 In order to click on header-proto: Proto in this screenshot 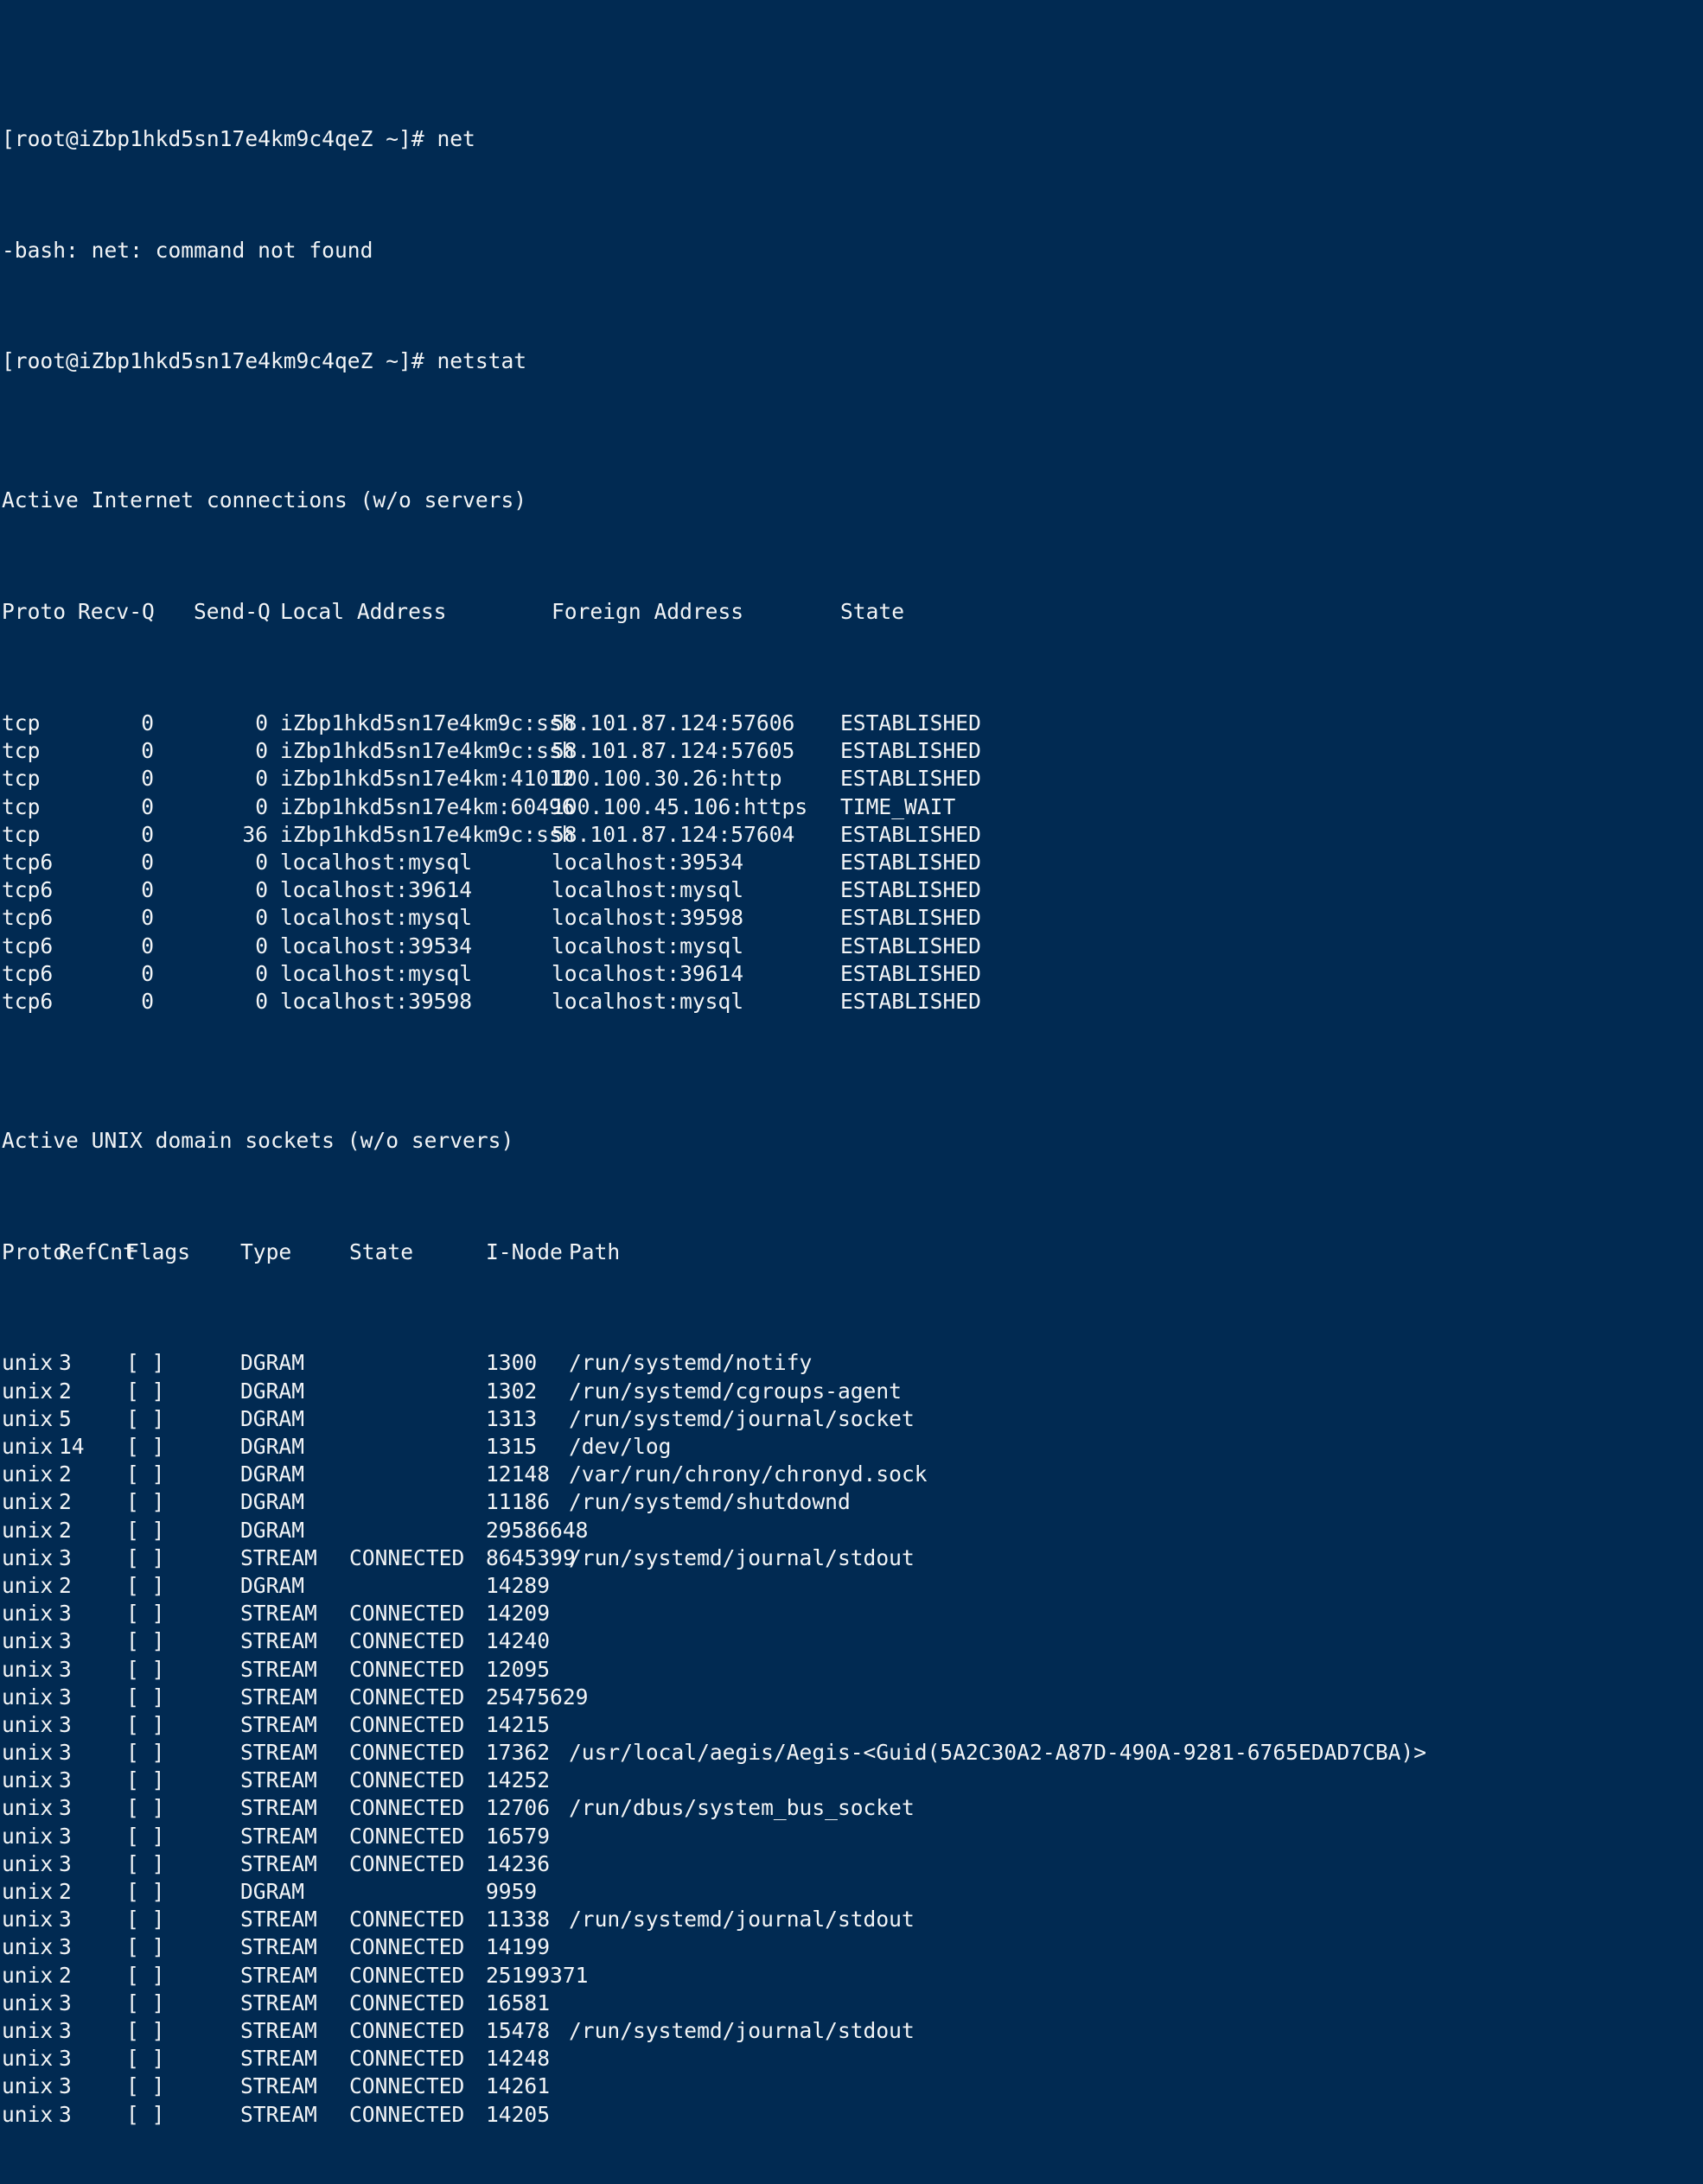, I will do `click(34, 1251)`.